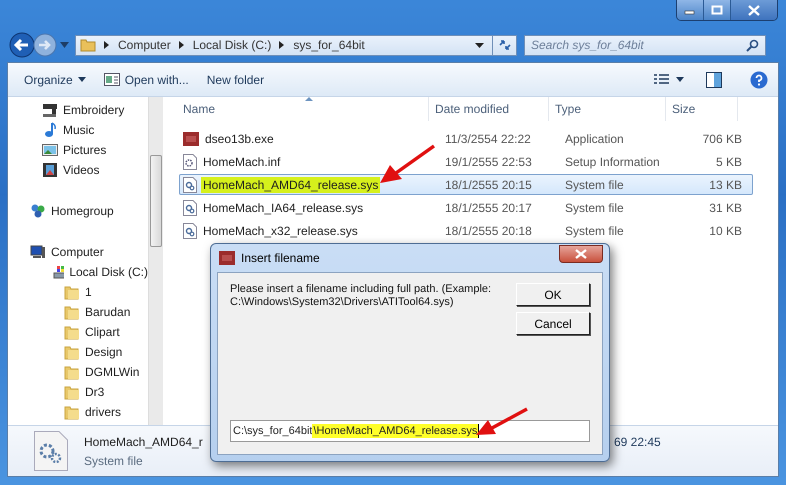 This screenshot has width=786, height=485. Describe the element at coordinates (78, 130) in the screenshot. I see `nav-item: Music` at that location.